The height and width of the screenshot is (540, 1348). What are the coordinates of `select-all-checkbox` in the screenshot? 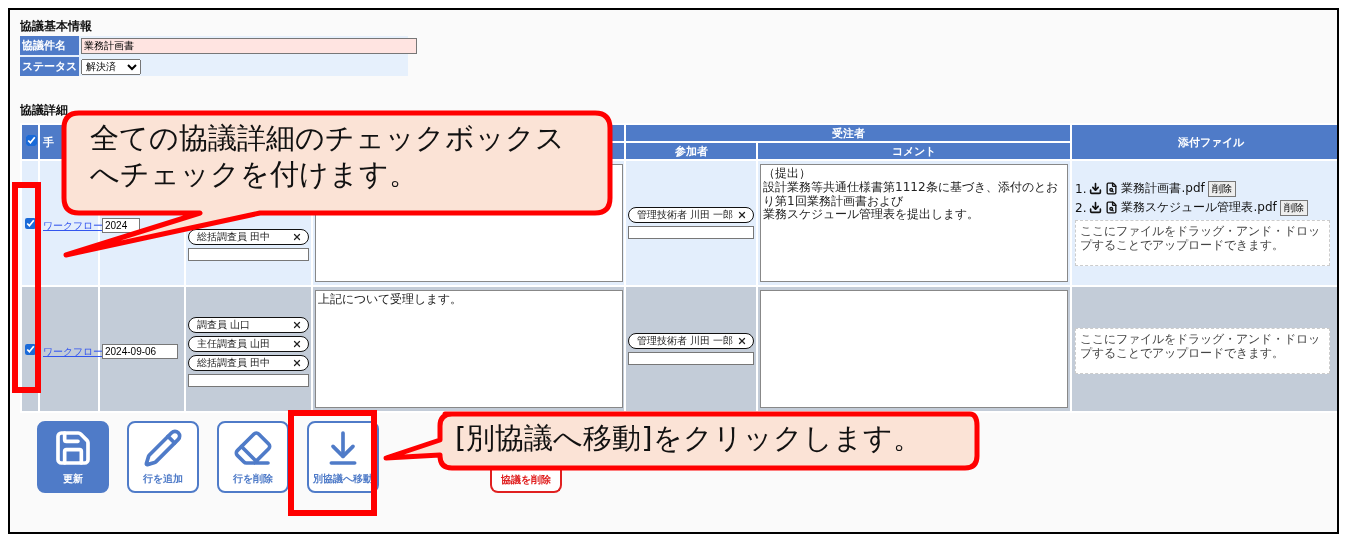 It's located at (31, 140).